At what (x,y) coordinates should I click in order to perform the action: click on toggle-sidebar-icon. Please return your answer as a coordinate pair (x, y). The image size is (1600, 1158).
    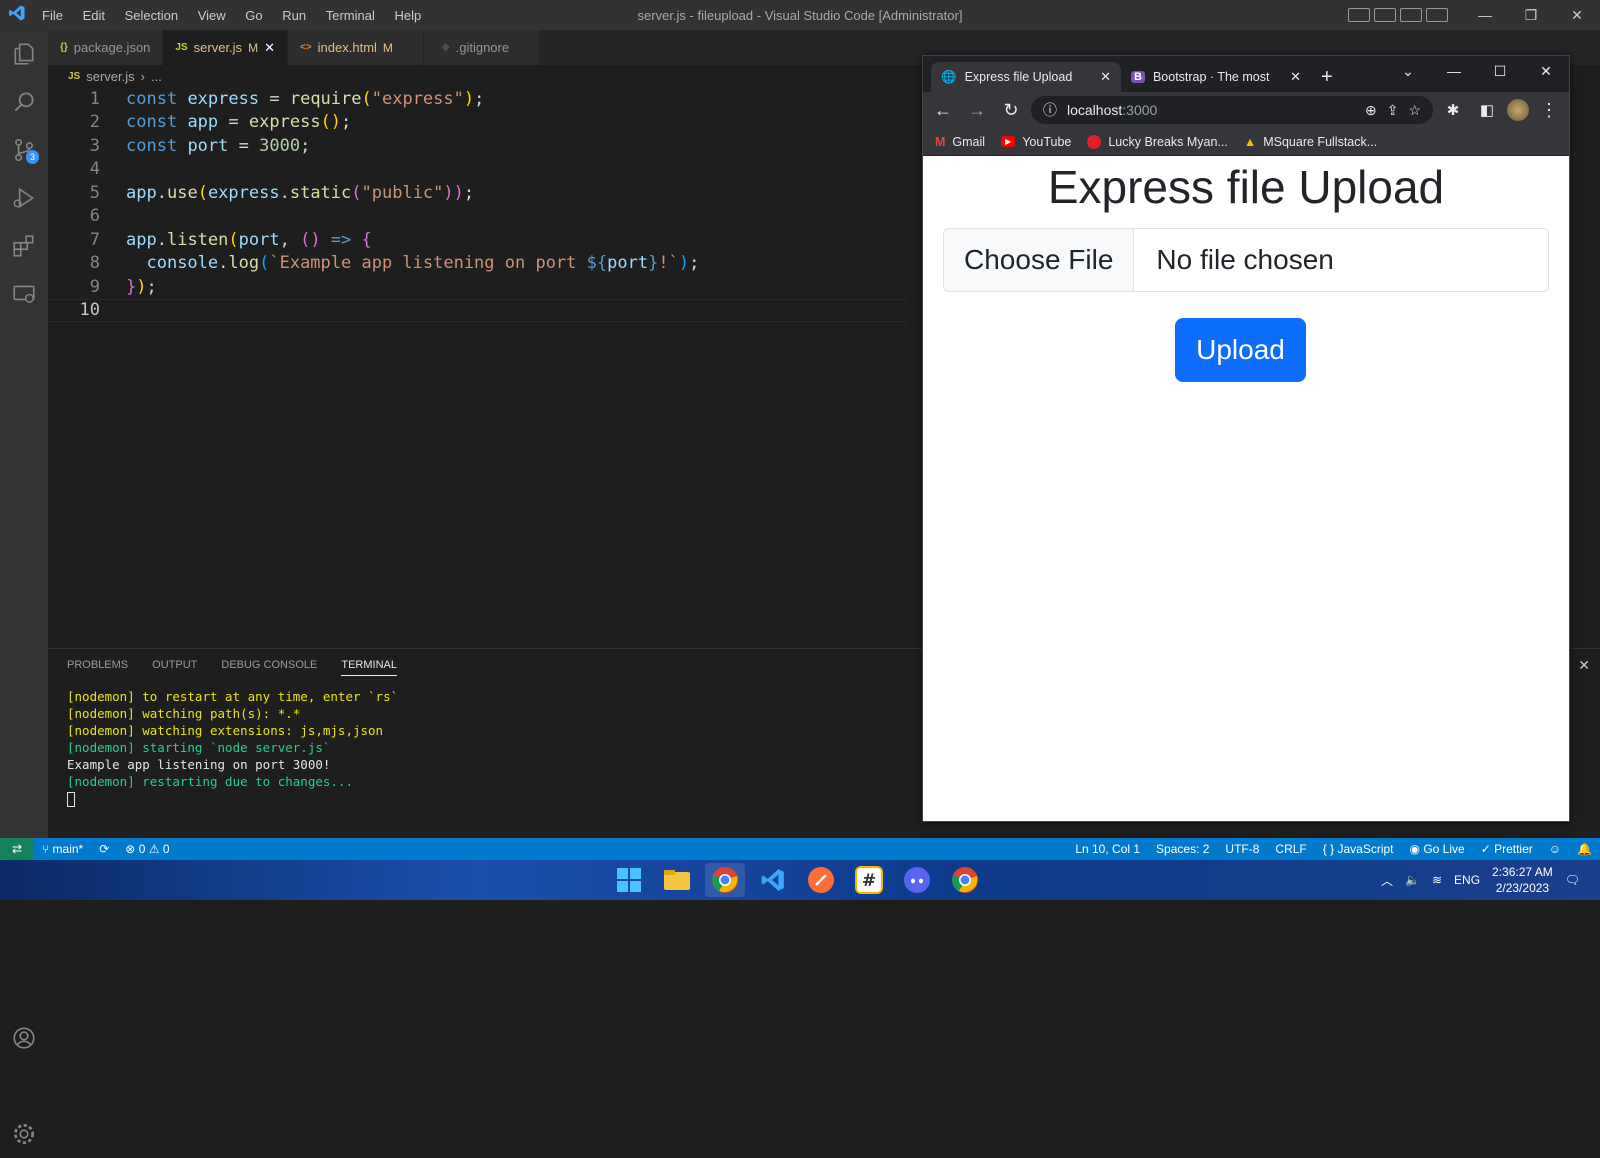
    Looking at the image, I should click on (1359, 15).